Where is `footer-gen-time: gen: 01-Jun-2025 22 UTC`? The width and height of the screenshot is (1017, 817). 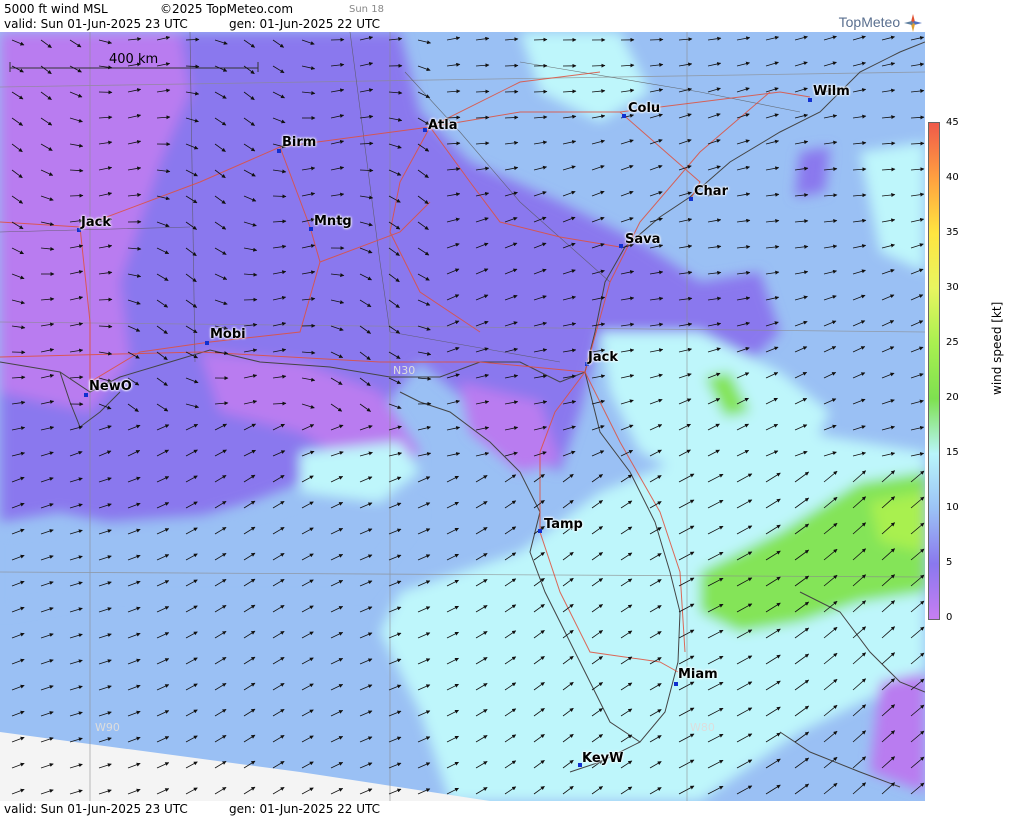
footer-gen-time: gen: 01-Jun-2025 22 UTC is located at coordinates (305, 809).